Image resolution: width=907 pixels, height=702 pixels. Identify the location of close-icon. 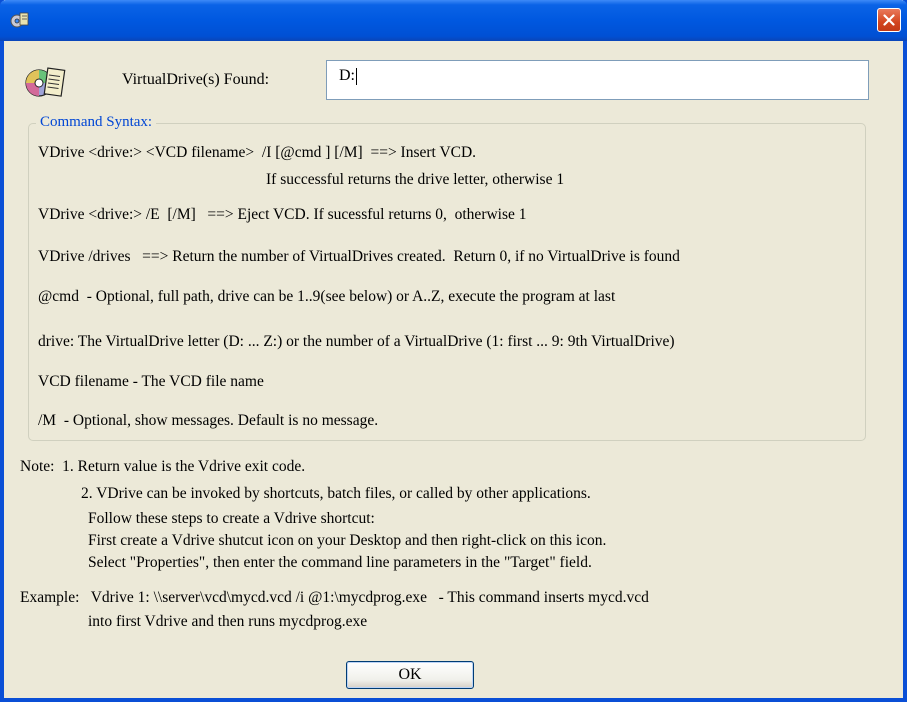
(889, 20).